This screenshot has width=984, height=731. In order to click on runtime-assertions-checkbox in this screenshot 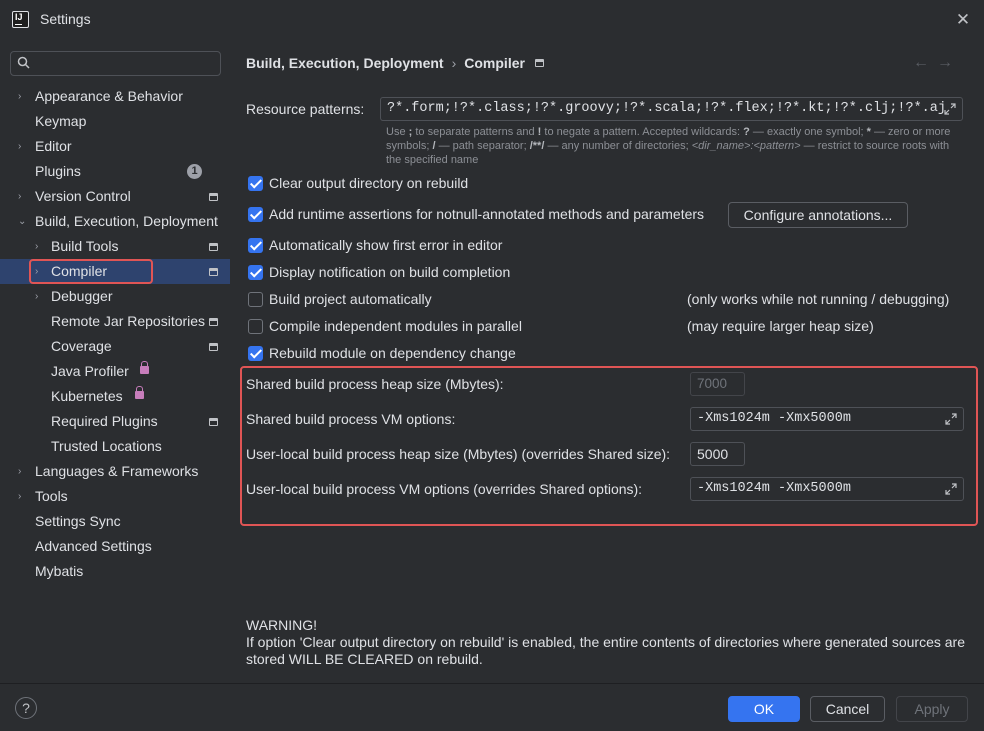, I will do `click(255, 214)`.